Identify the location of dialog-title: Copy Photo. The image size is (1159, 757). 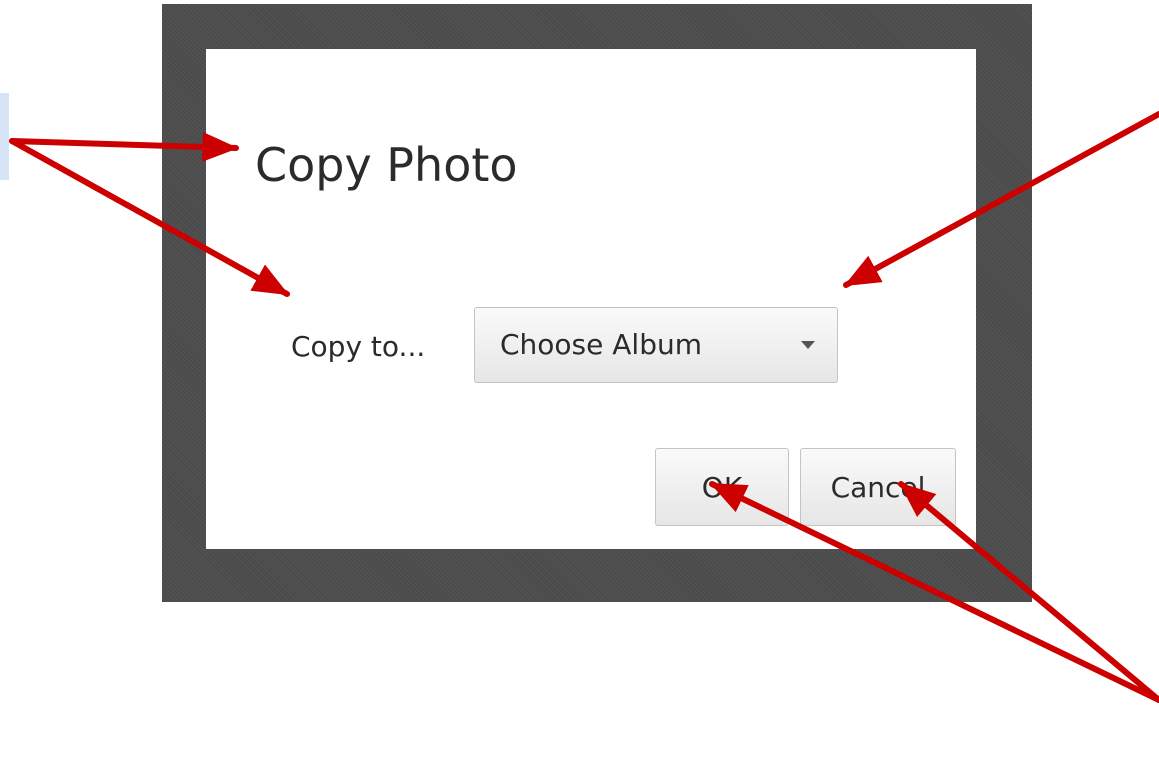
(386, 165).